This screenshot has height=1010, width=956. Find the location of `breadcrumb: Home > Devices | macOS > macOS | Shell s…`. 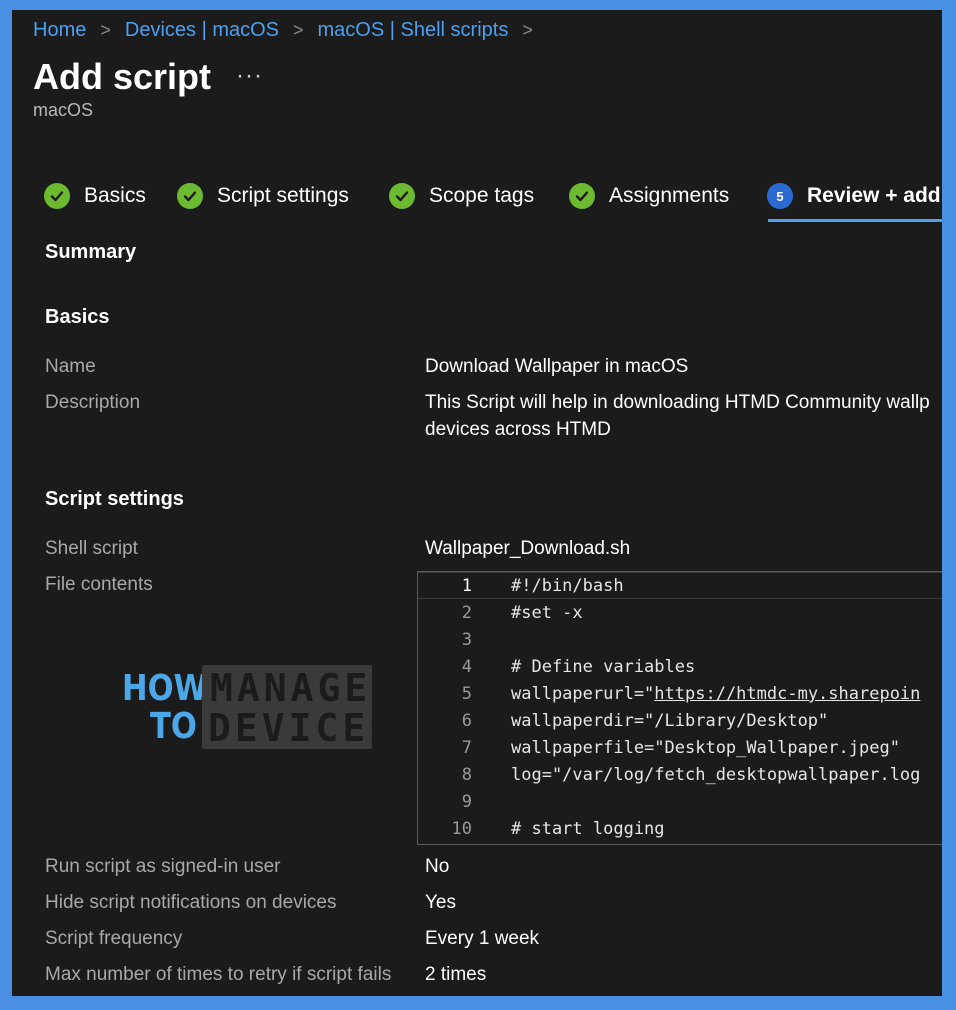

breadcrumb: Home > Devices | macOS > macOS | Shell s… is located at coordinates (290, 30).